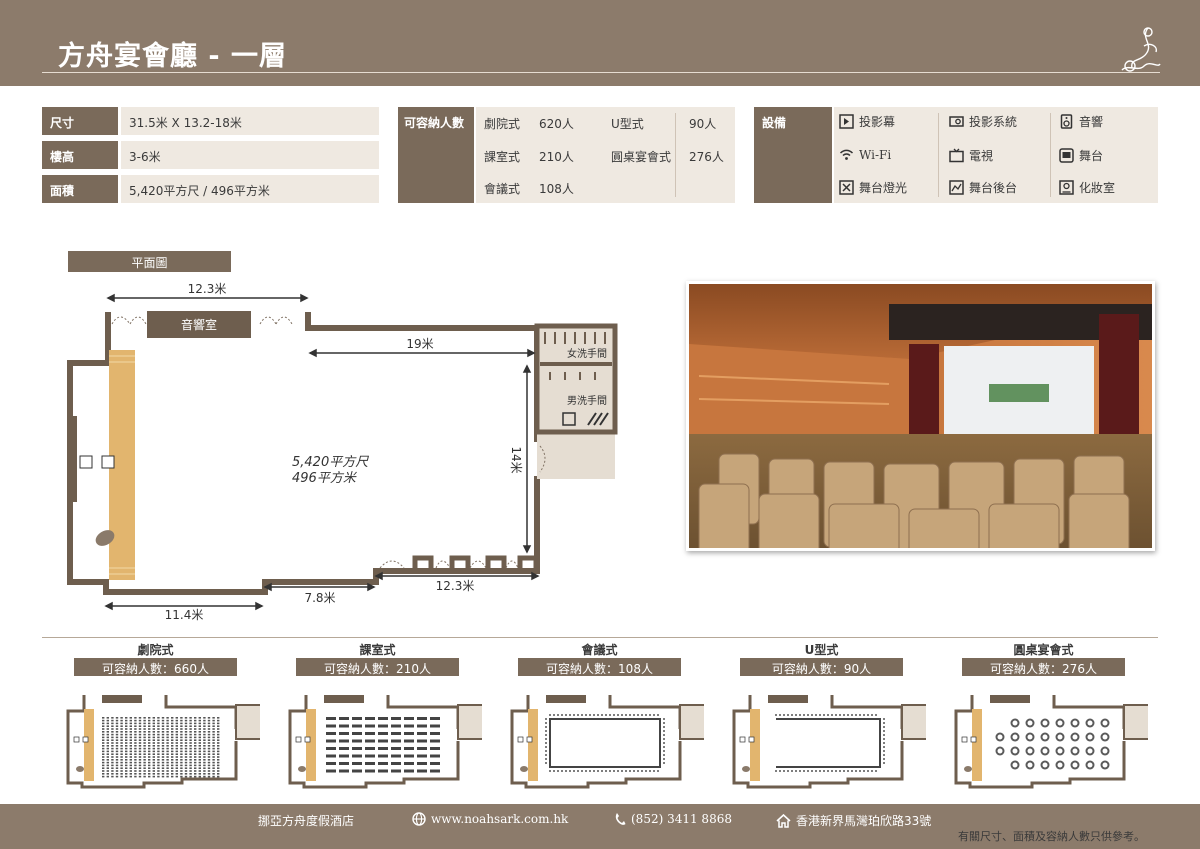  I want to click on equipment-item: 電視, so click(971, 155).